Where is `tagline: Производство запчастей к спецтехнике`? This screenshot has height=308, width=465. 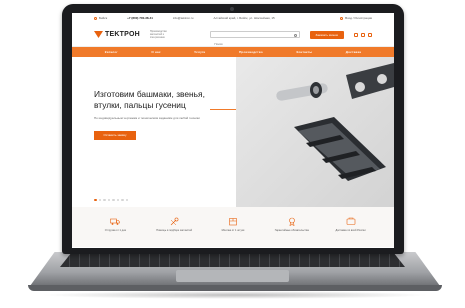
tagline: Производство запчастей к спецтехнике is located at coordinates (158, 34).